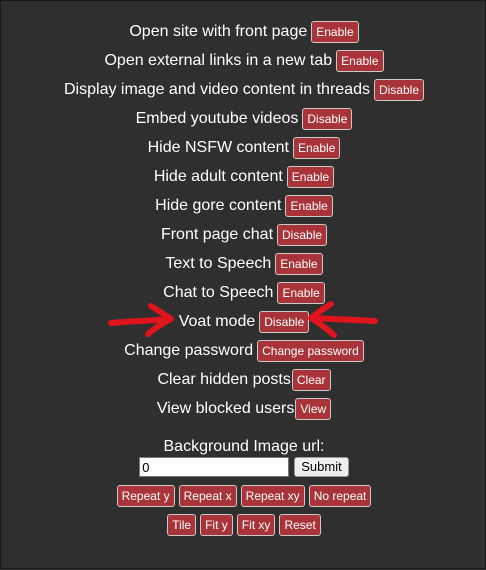  I want to click on setting-row-hide-gore: Hide gore content Enable, so click(243, 205).